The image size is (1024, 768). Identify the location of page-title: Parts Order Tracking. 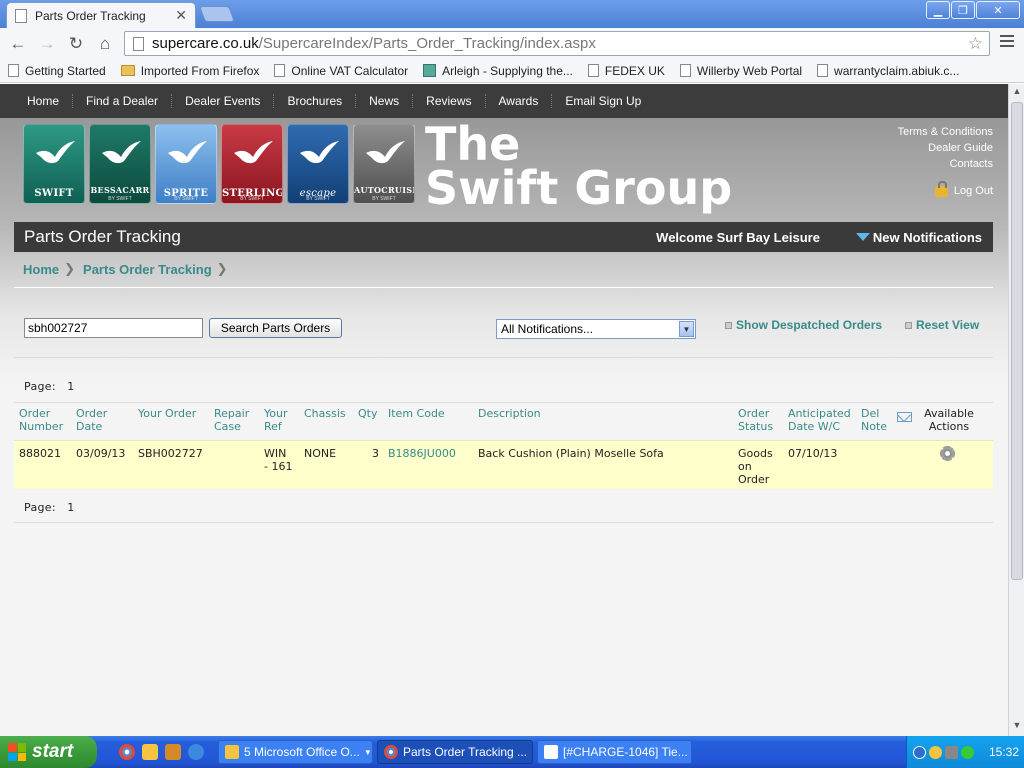
(102, 236).